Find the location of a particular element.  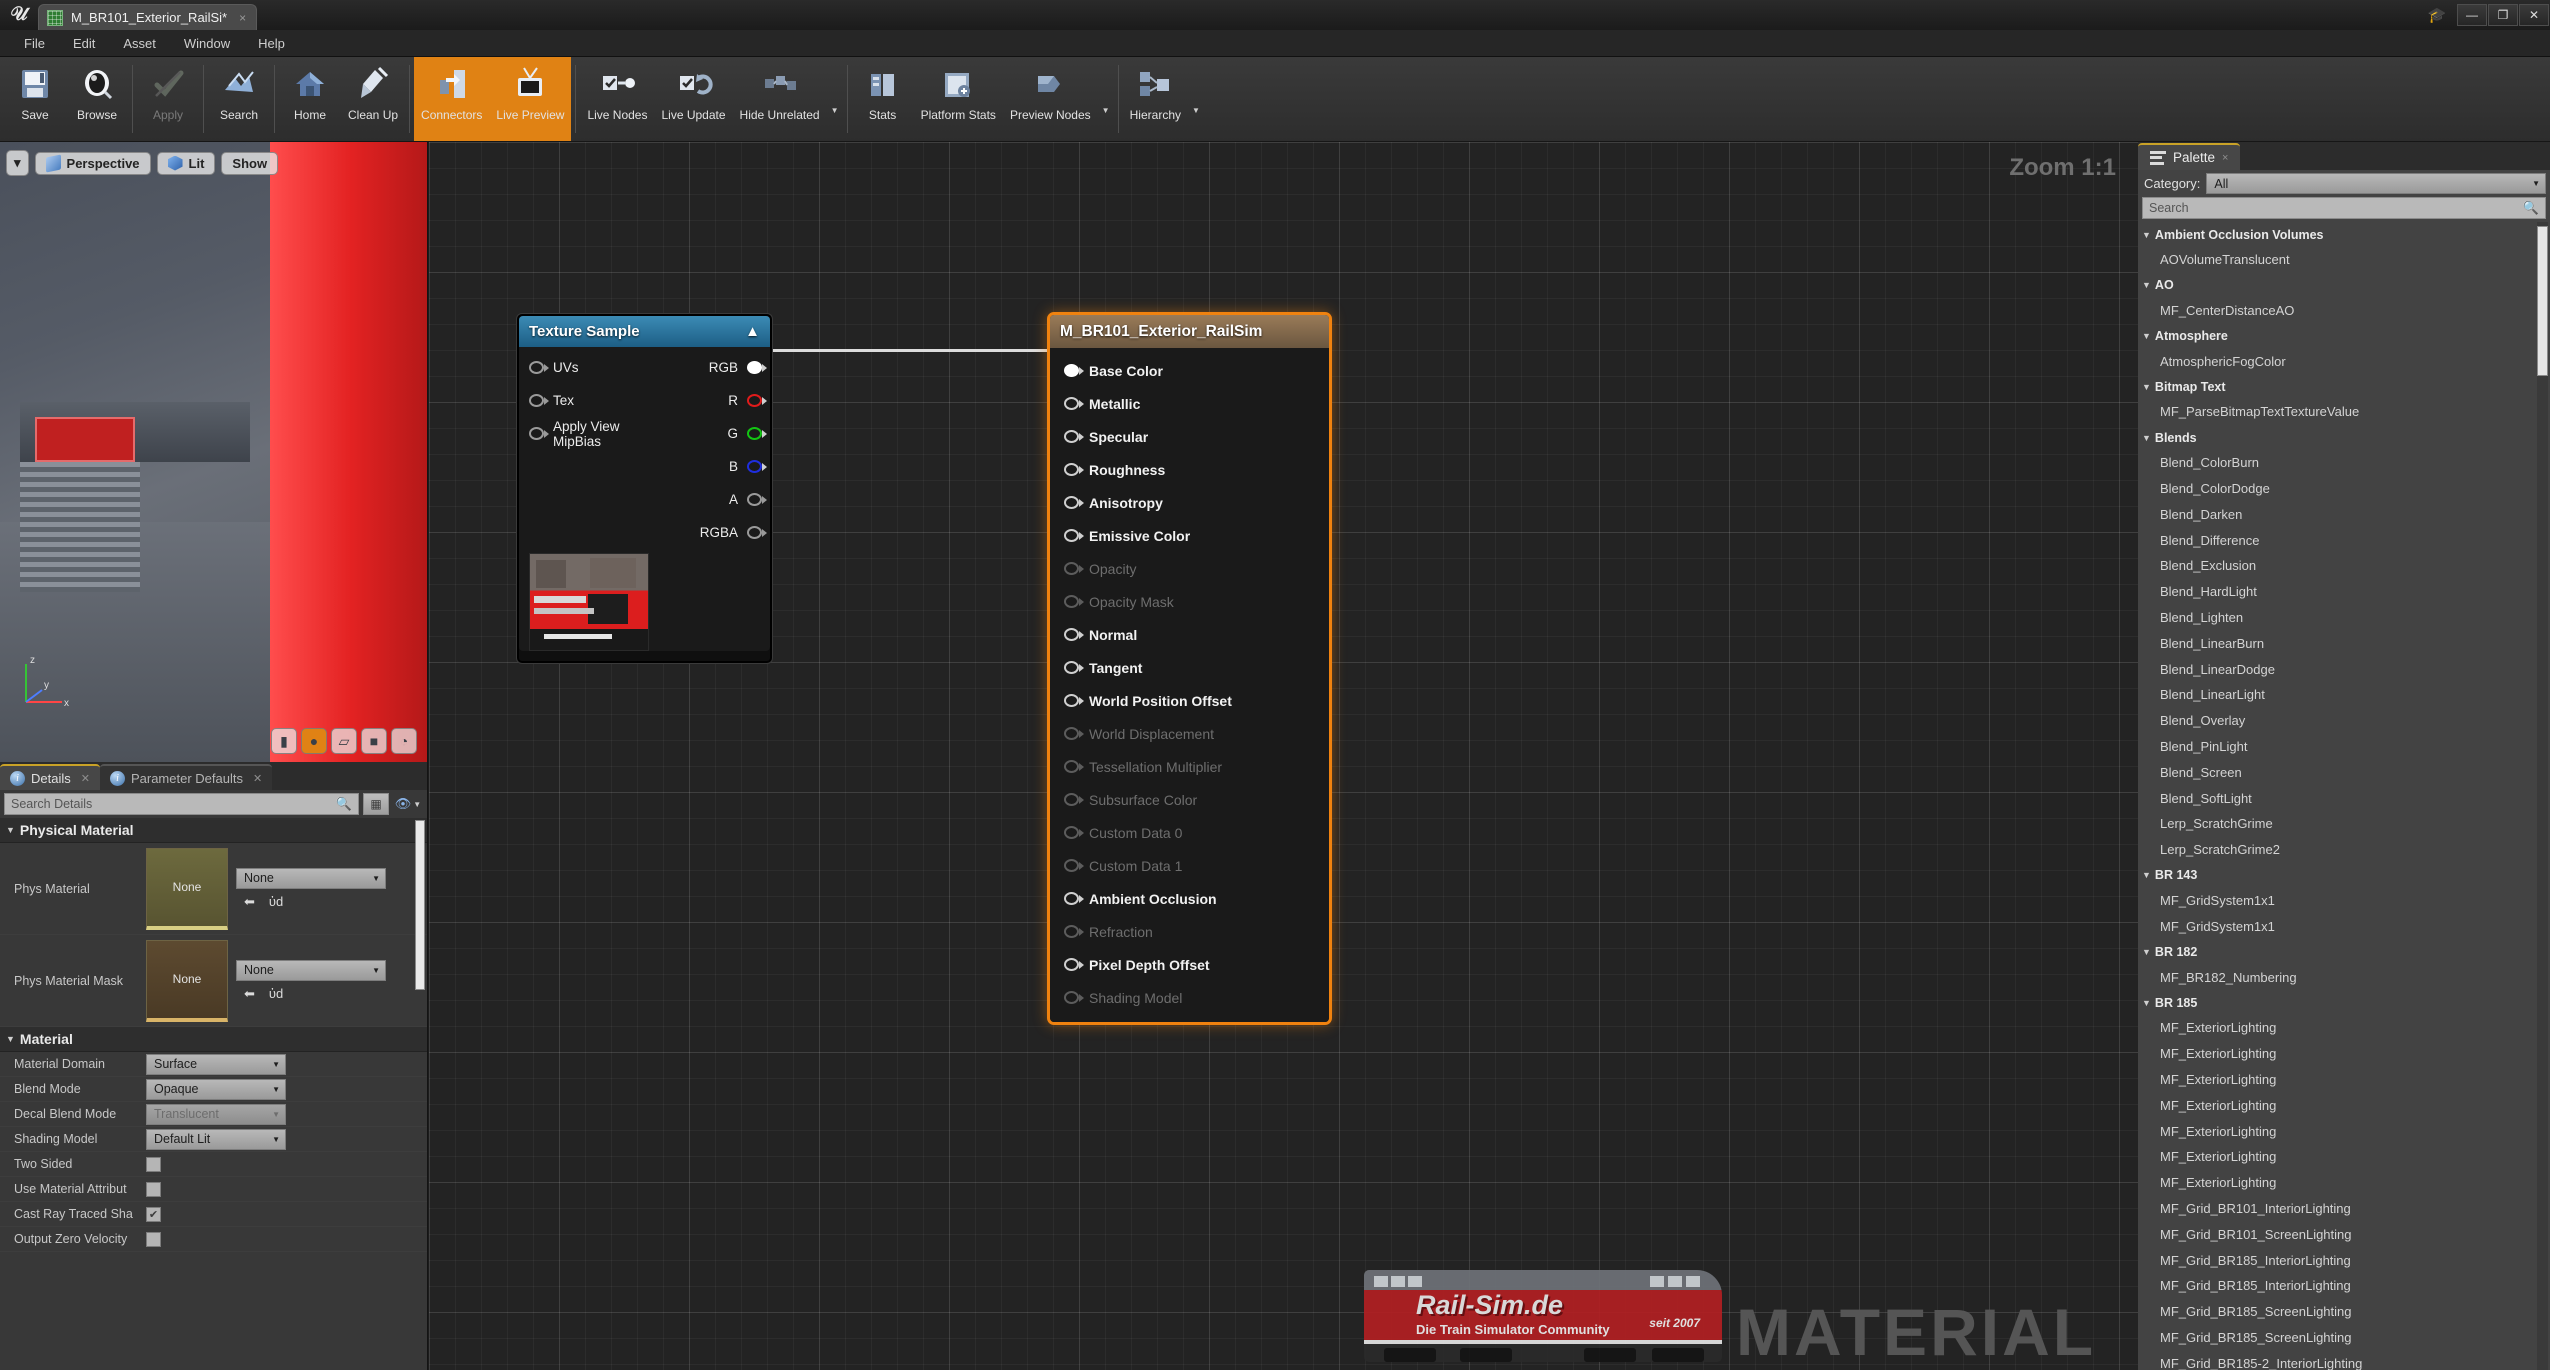

connectors-button: Connectors is located at coordinates (452, 99).